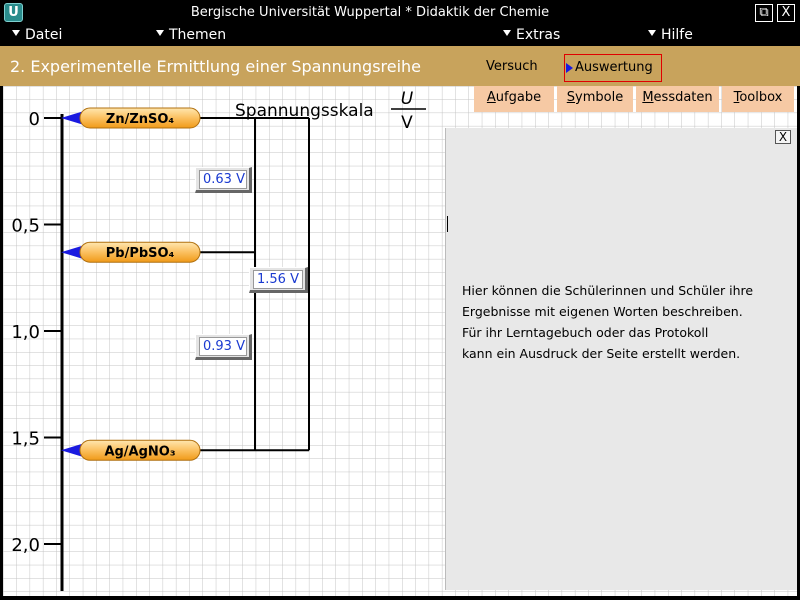 The image size is (800, 600). Describe the element at coordinates (758, 99) in the screenshot. I see `toolbox-button: Toolbox` at that location.